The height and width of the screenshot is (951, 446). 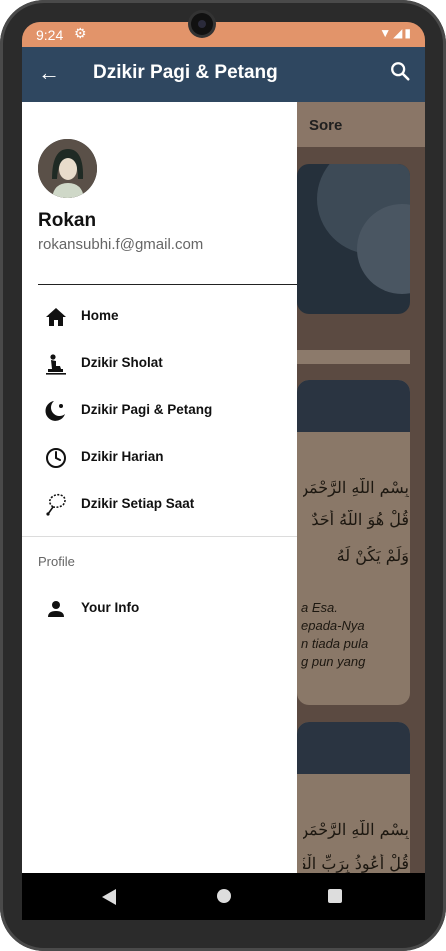 I want to click on menu-item-label: Dzikir Pagi & Petang, so click(x=147, y=409).